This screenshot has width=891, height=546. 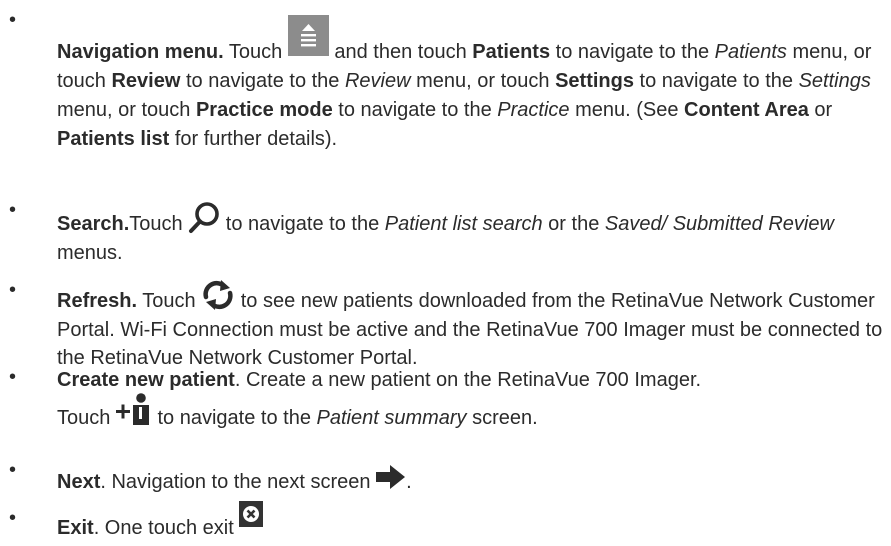 I want to click on exit-icon, so click(x=251, y=521).